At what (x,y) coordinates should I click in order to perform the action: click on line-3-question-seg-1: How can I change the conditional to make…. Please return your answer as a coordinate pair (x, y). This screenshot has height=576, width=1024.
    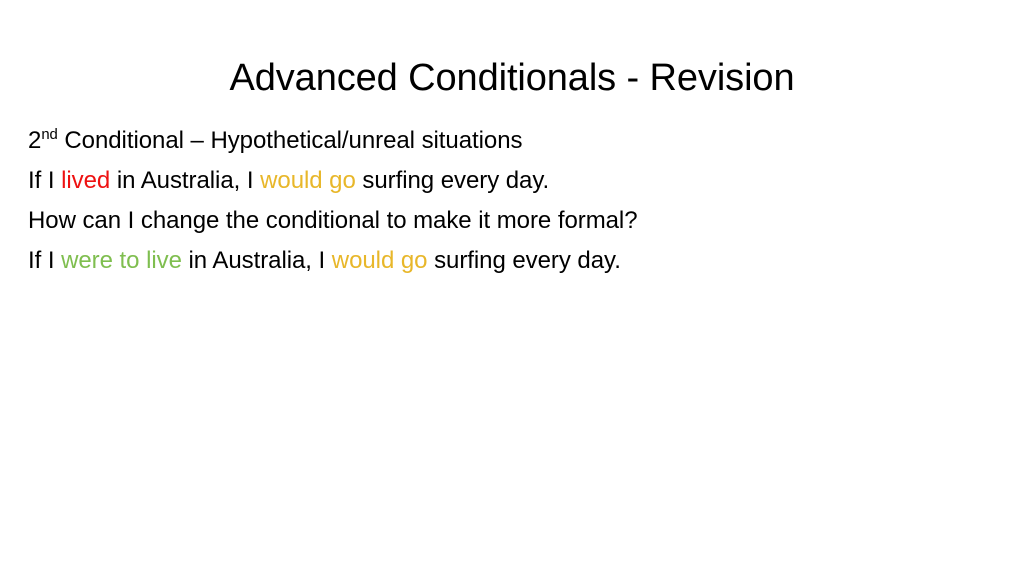
    Looking at the image, I should click on (333, 220).